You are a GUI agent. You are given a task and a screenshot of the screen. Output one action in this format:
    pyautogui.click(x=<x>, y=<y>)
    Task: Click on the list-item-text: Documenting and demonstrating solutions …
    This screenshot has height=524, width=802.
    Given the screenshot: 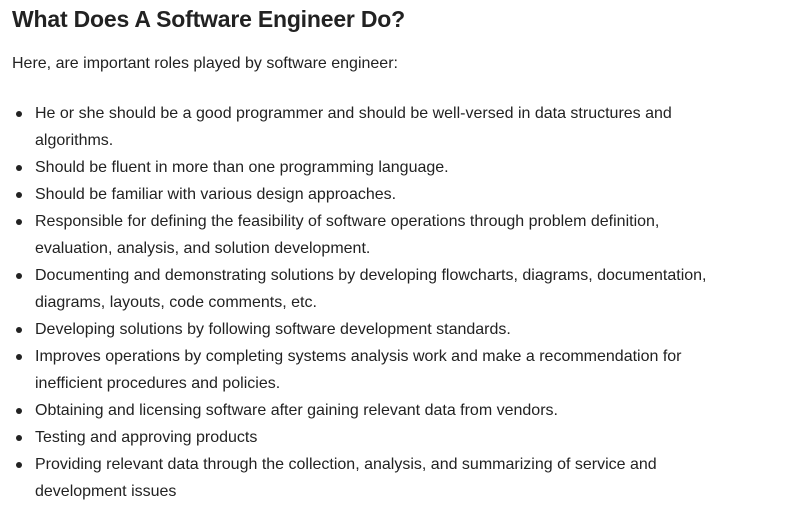 What is the action you would take?
    pyautogui.click(x=371, y=289)
    